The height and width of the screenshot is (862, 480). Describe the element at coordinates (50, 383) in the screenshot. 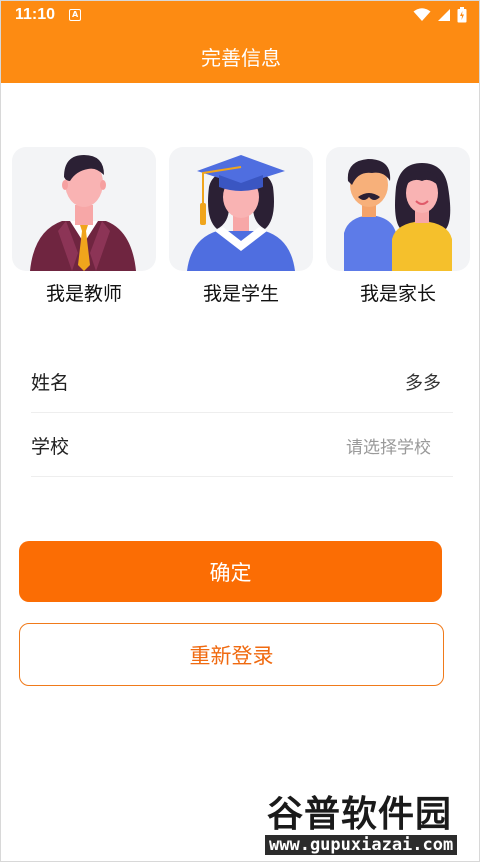

I see `name-label: 姓名` at that location.